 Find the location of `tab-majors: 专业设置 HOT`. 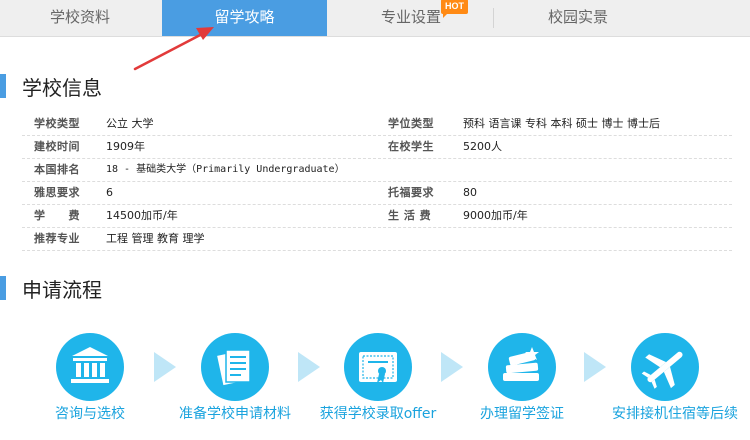

tab-majors: 专业设置 HOT is located at coordinates (411, 18).